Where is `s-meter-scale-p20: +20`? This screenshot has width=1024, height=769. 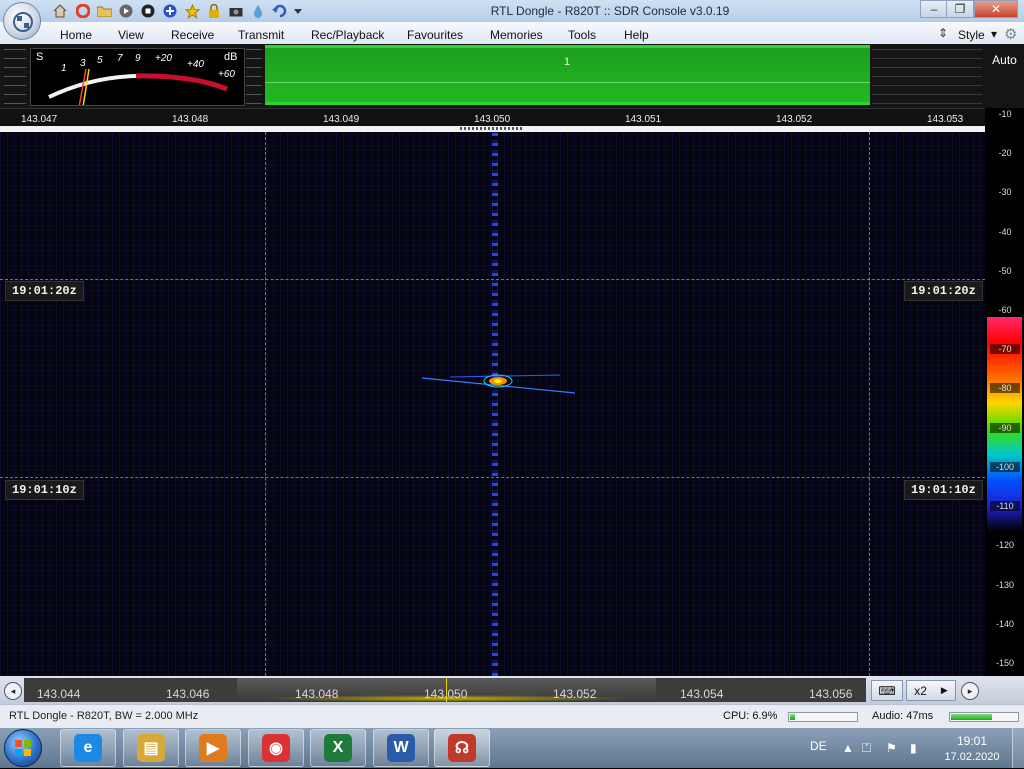
s-meter-scale-p20: +20 is located at coordinates (163, 58).